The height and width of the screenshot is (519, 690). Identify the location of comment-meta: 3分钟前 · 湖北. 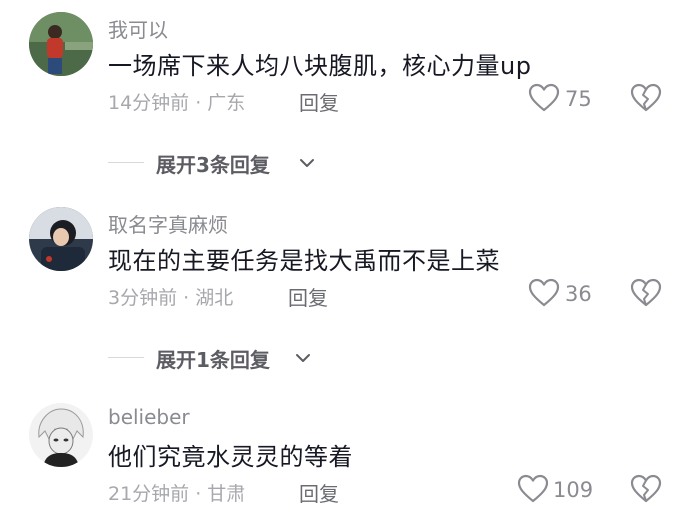
(171, 298).